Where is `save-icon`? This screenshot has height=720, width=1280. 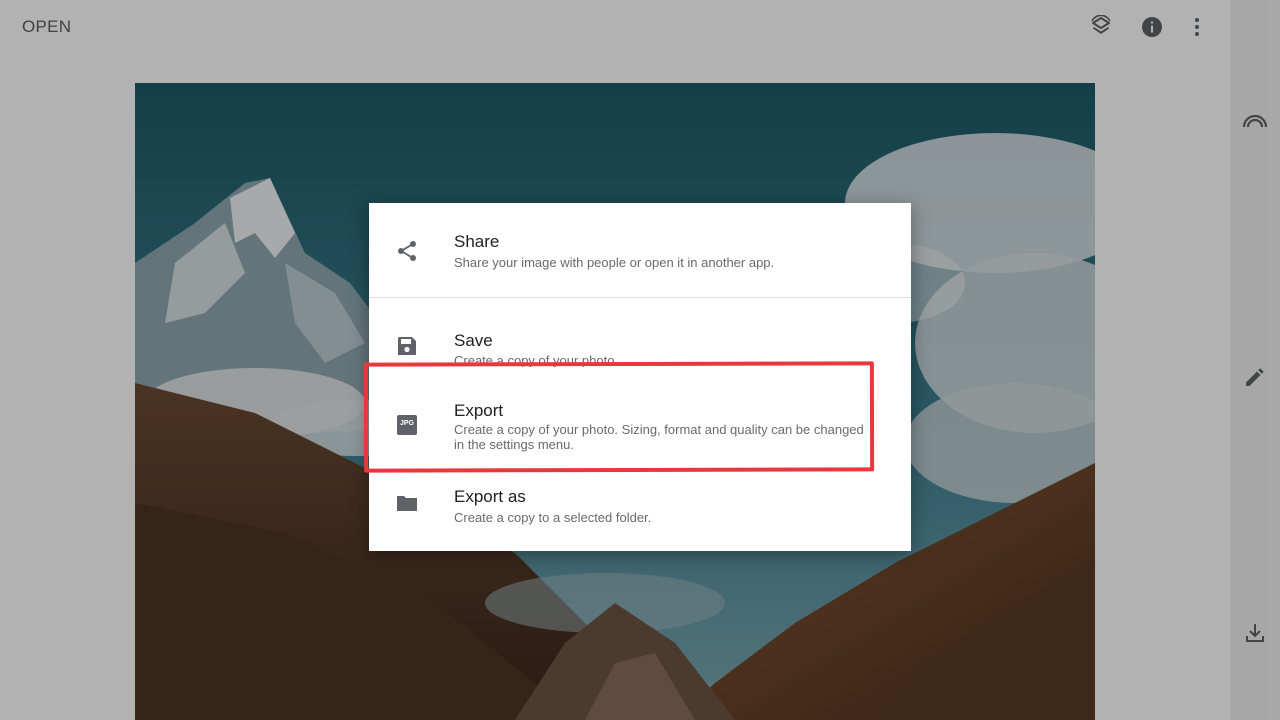
save-icon is located at coordinates (407, 346).